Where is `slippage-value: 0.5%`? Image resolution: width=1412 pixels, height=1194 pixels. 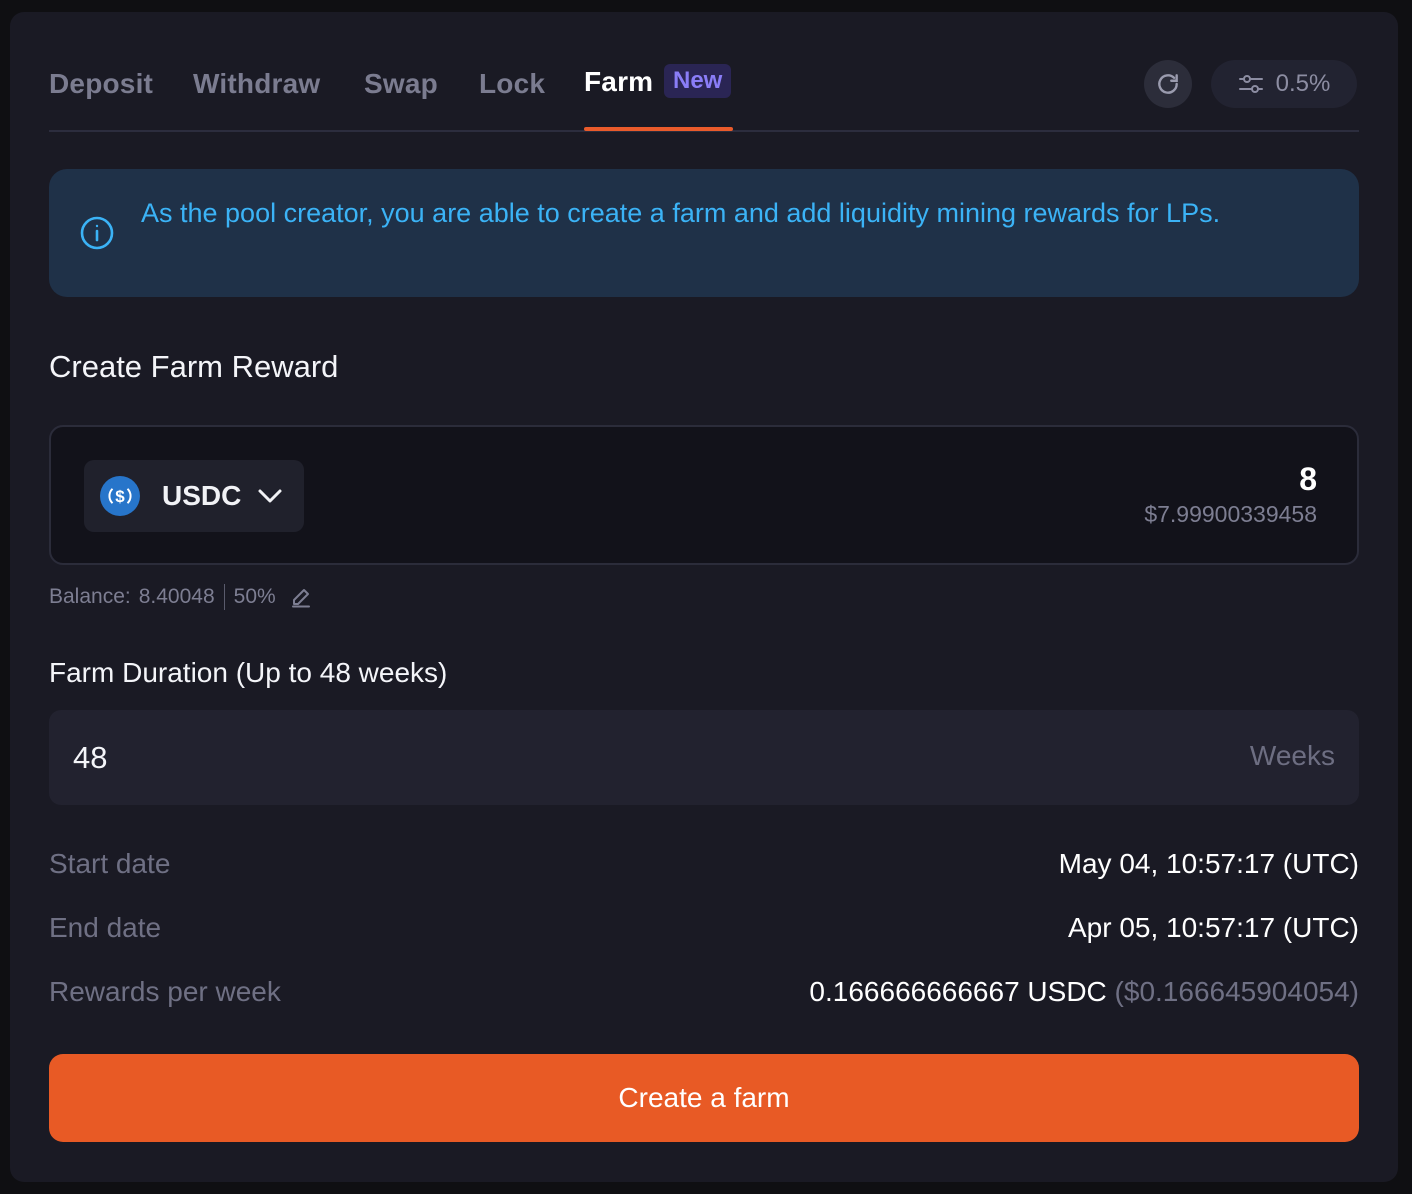 slippage-value: 0.5% is located at coordinates (1303, 83).